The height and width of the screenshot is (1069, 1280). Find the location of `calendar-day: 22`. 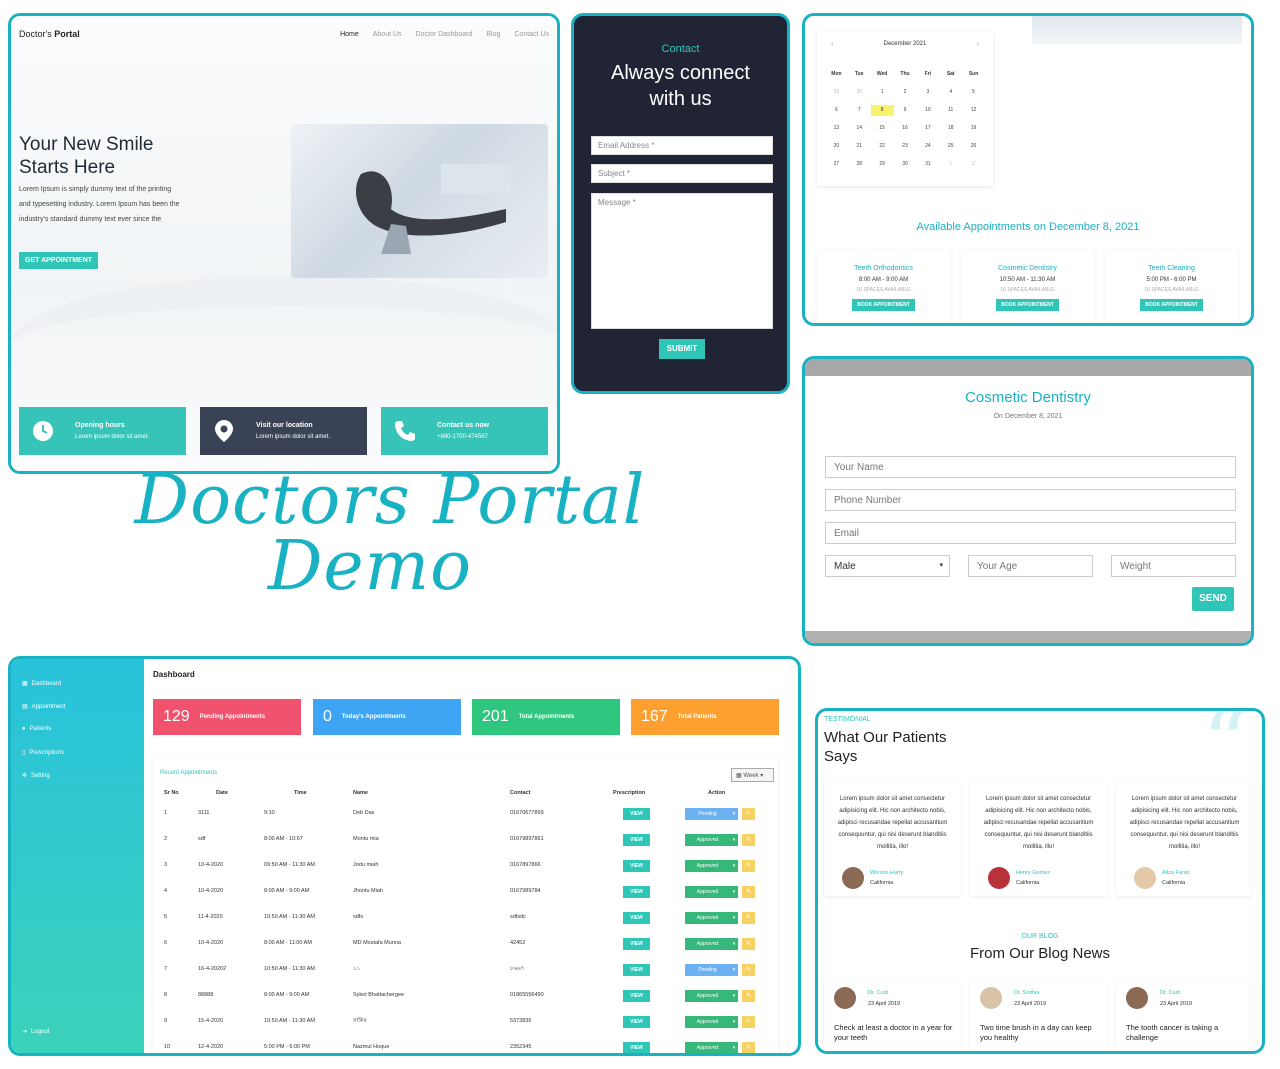

calendar-day: 22 is located at coordinates (882, 146).